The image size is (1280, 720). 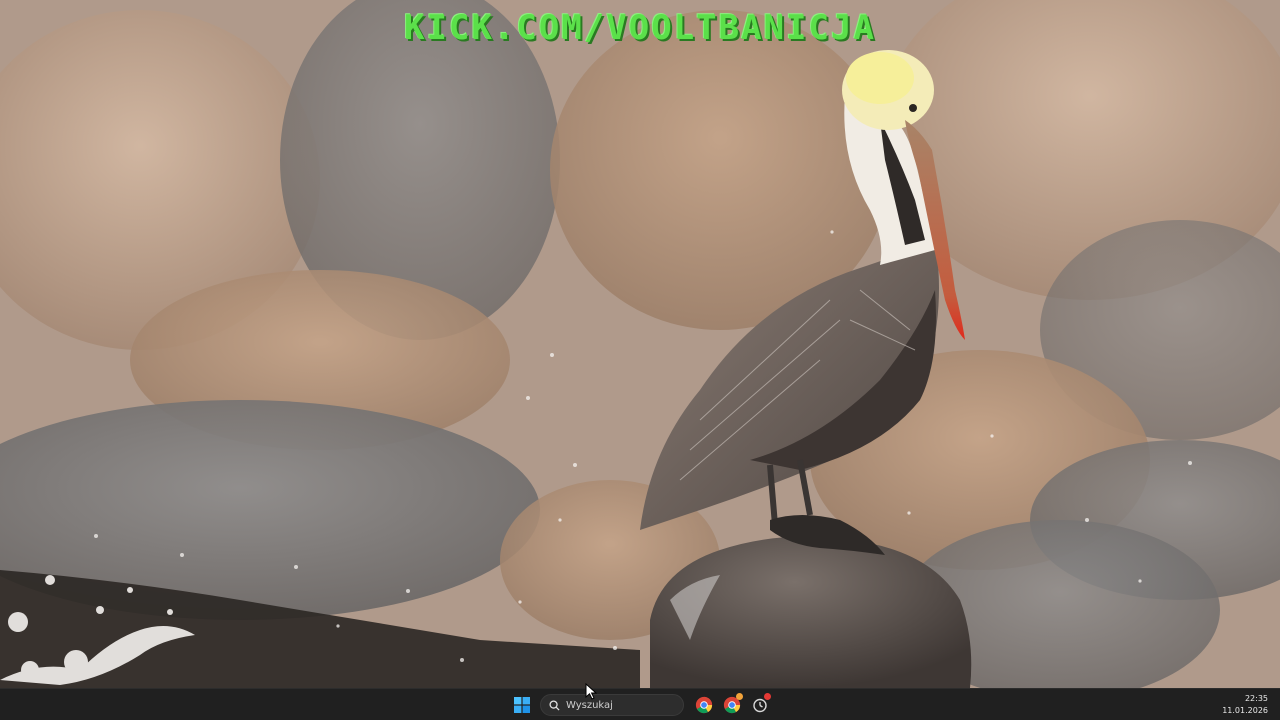 What do you see at coordinates (767, 696) in the screenshot?
I see `alert-badge` at bounding box center [767, 696].